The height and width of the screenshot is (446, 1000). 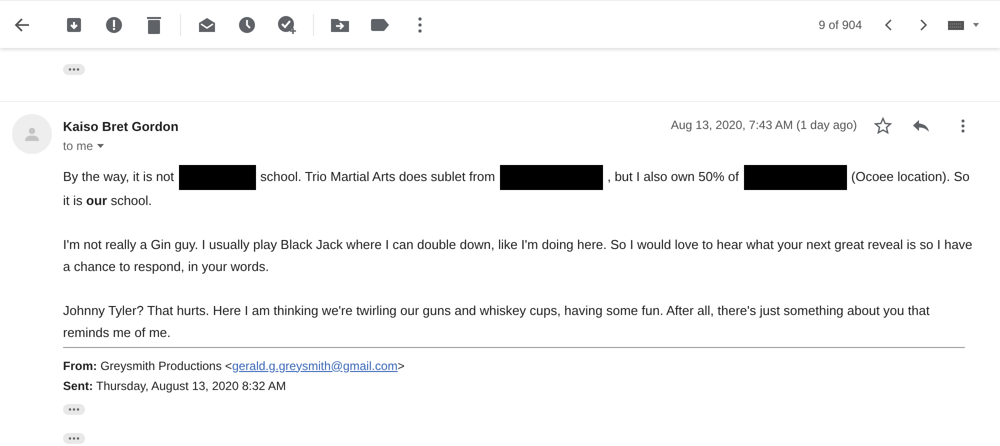 I want to click on reply-icon, so click(x=921, y=126).